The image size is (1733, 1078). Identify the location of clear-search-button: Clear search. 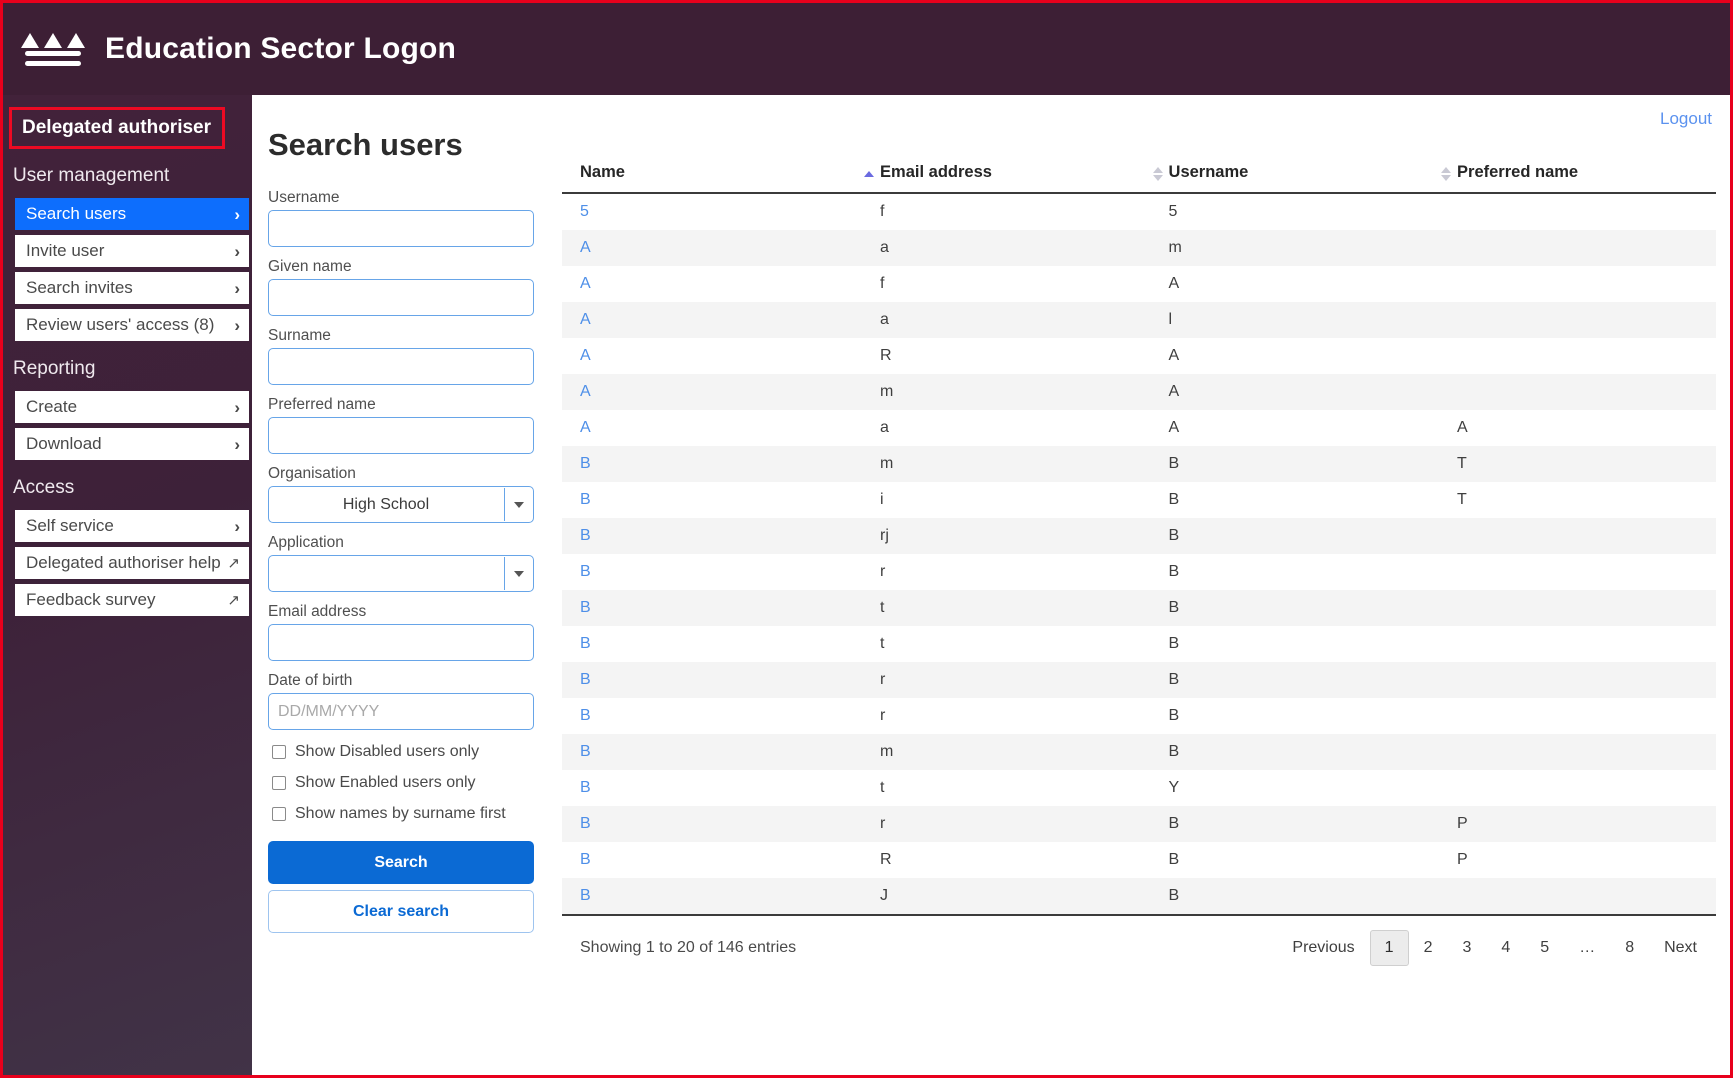
(401, 911).